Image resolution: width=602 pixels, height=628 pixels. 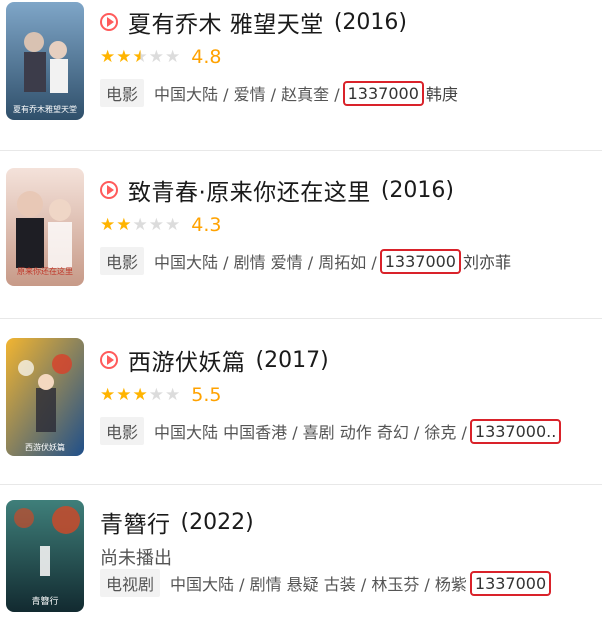 I want to click on meta-tail: 韩庚, so click(x=441, y=94).